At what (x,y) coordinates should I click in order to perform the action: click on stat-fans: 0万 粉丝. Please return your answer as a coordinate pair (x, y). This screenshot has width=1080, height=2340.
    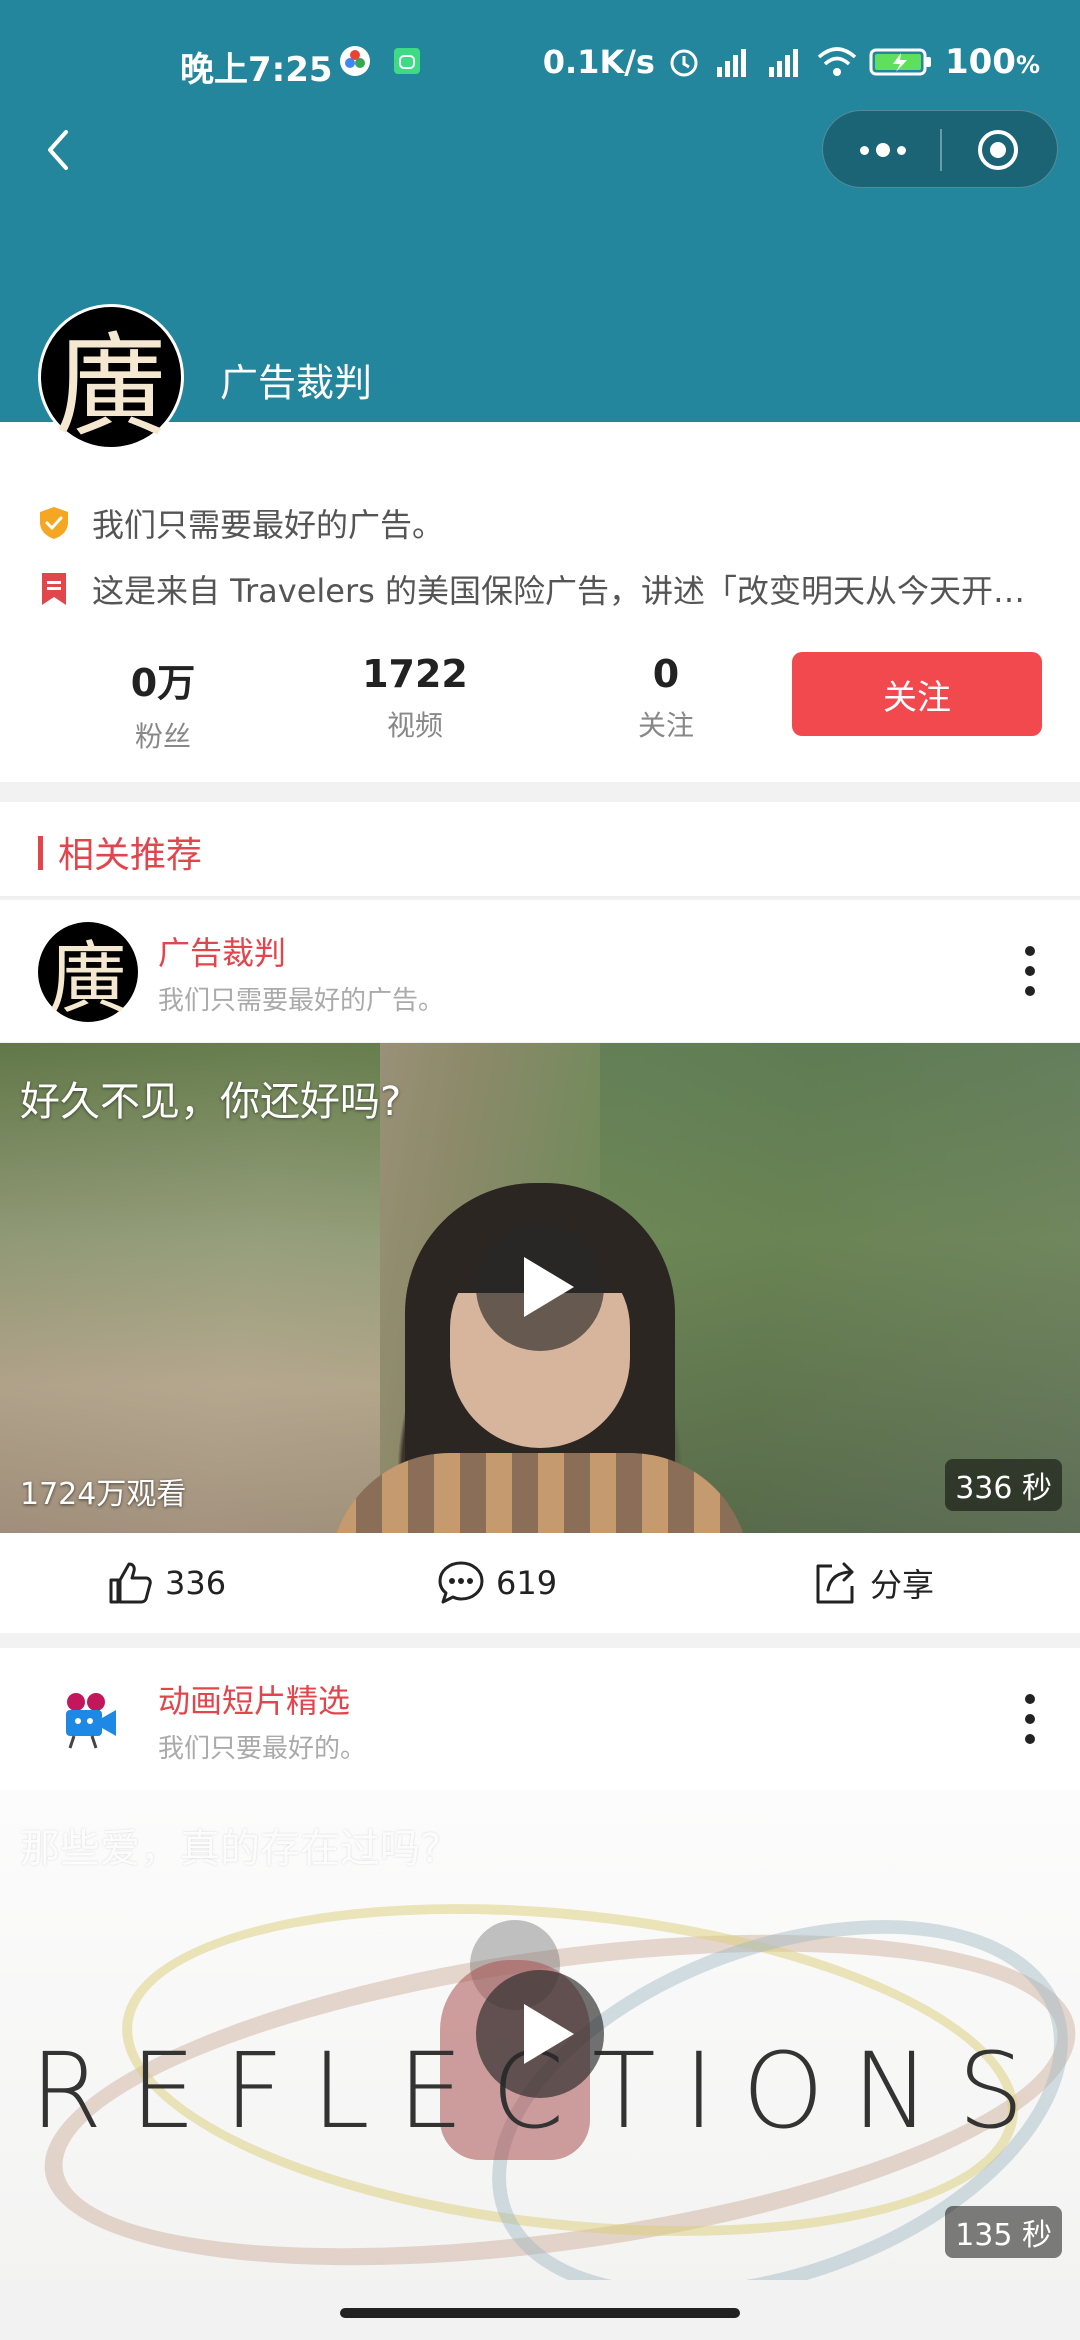
    Looking at the image, I should click on (163, 703).